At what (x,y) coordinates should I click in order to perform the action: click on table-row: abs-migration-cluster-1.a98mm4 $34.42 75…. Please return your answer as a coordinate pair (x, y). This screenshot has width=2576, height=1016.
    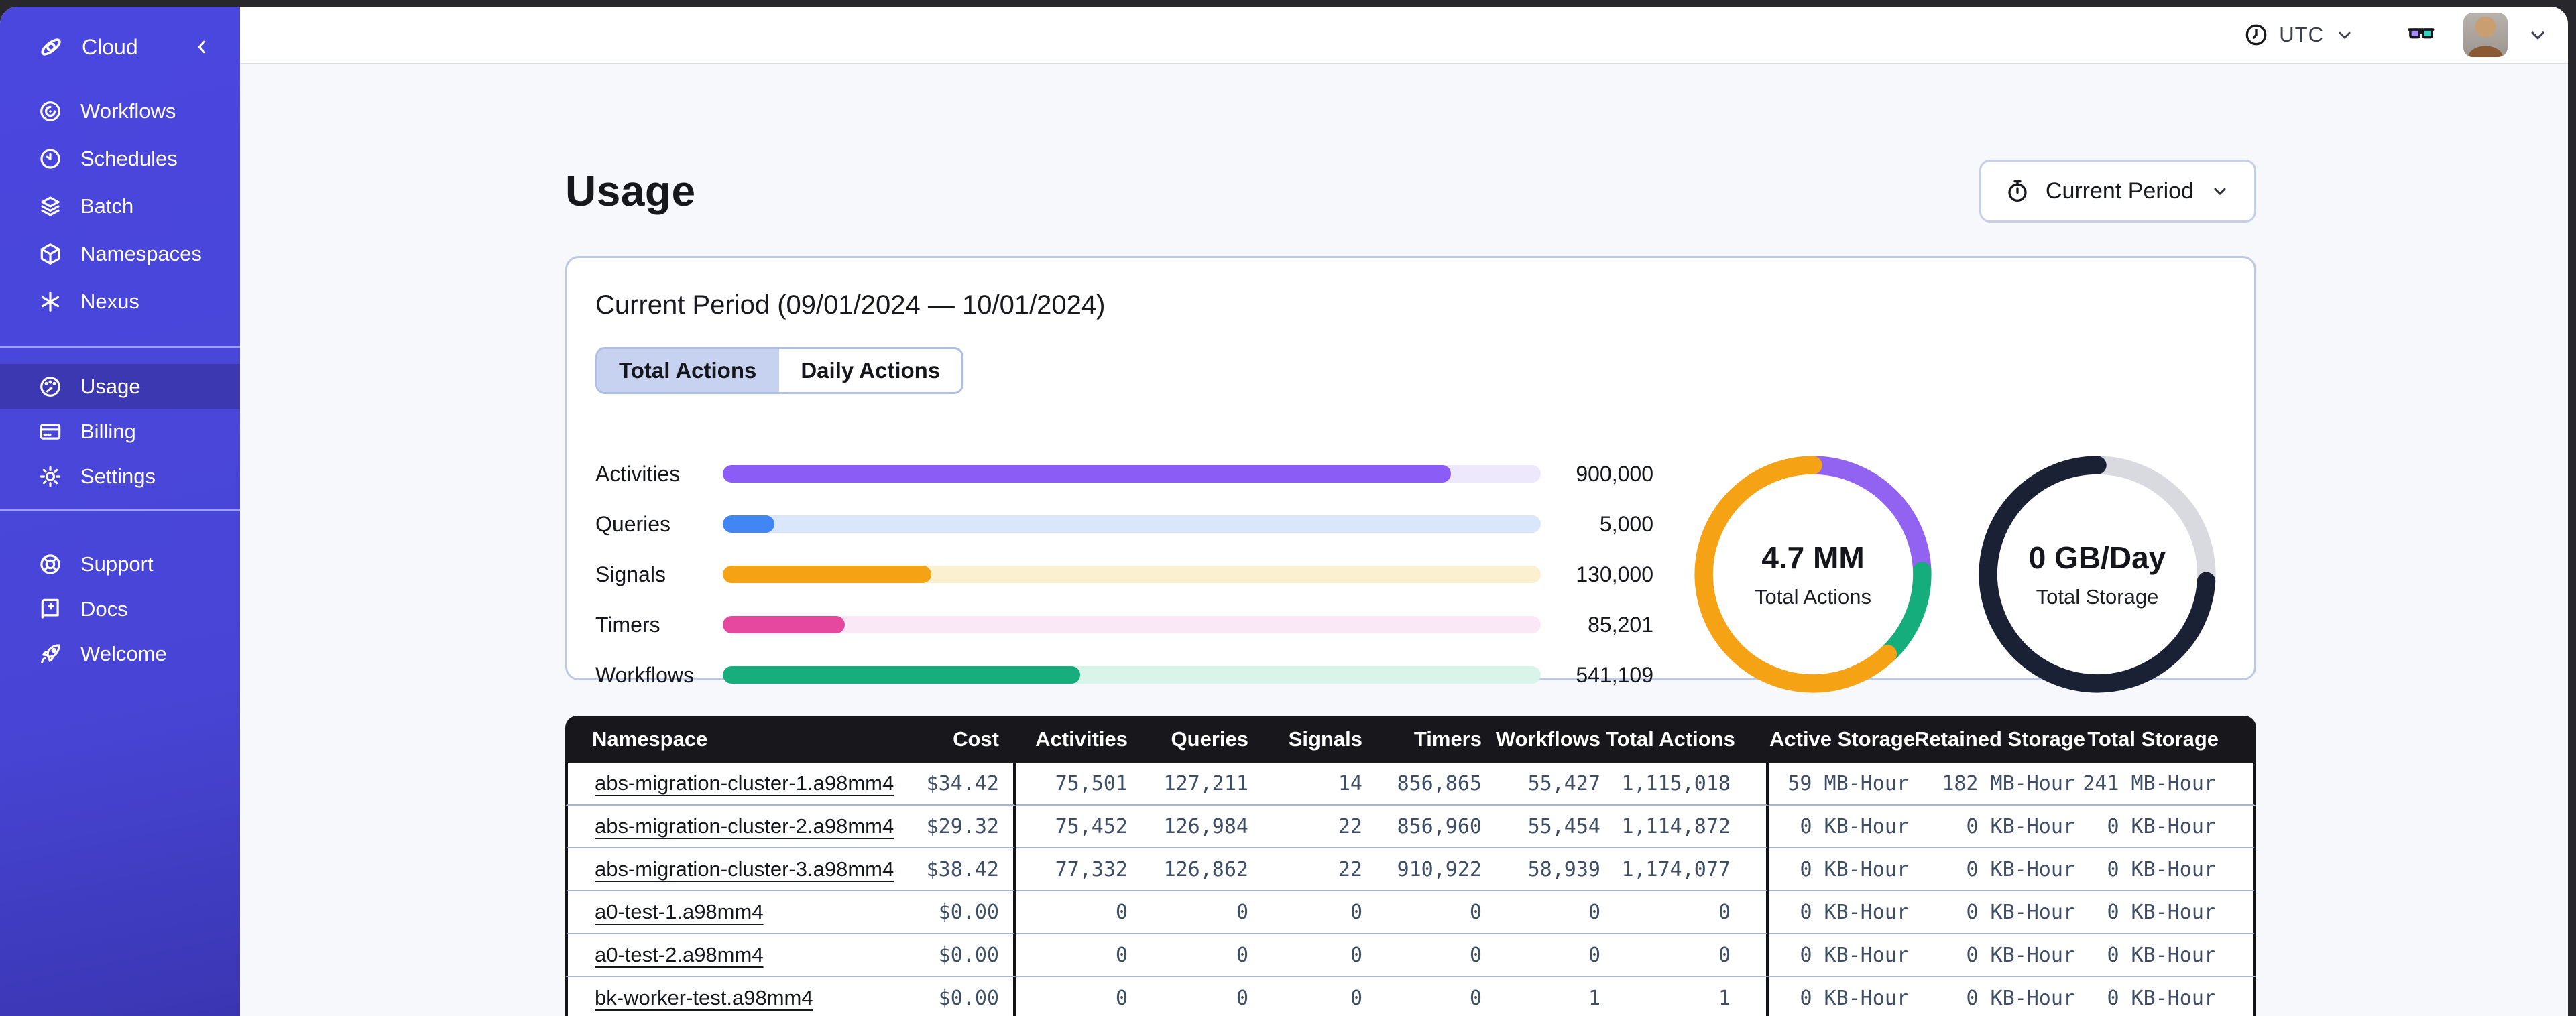
    Looking at the image, I should click on (1410, 784).